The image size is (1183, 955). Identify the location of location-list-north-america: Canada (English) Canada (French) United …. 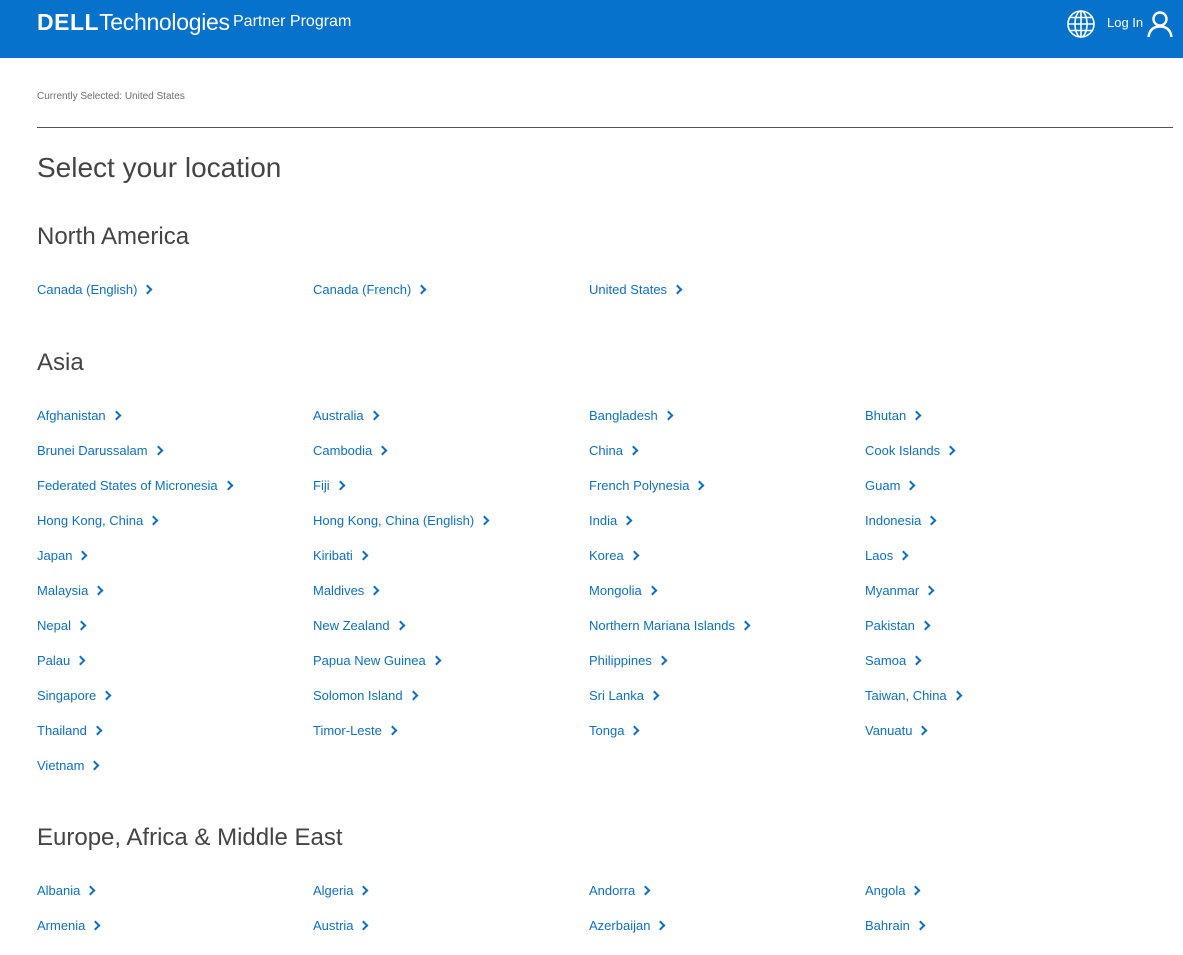
(592, 298).